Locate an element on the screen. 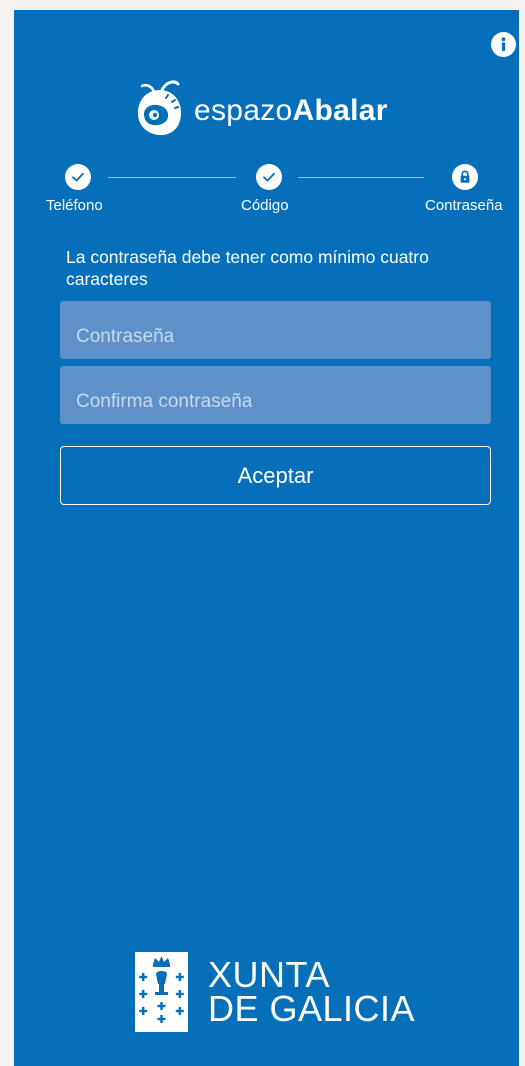 This screenshot has height=1066, width=525. accept-button: Aceptar is located at coordinates (275, 475).